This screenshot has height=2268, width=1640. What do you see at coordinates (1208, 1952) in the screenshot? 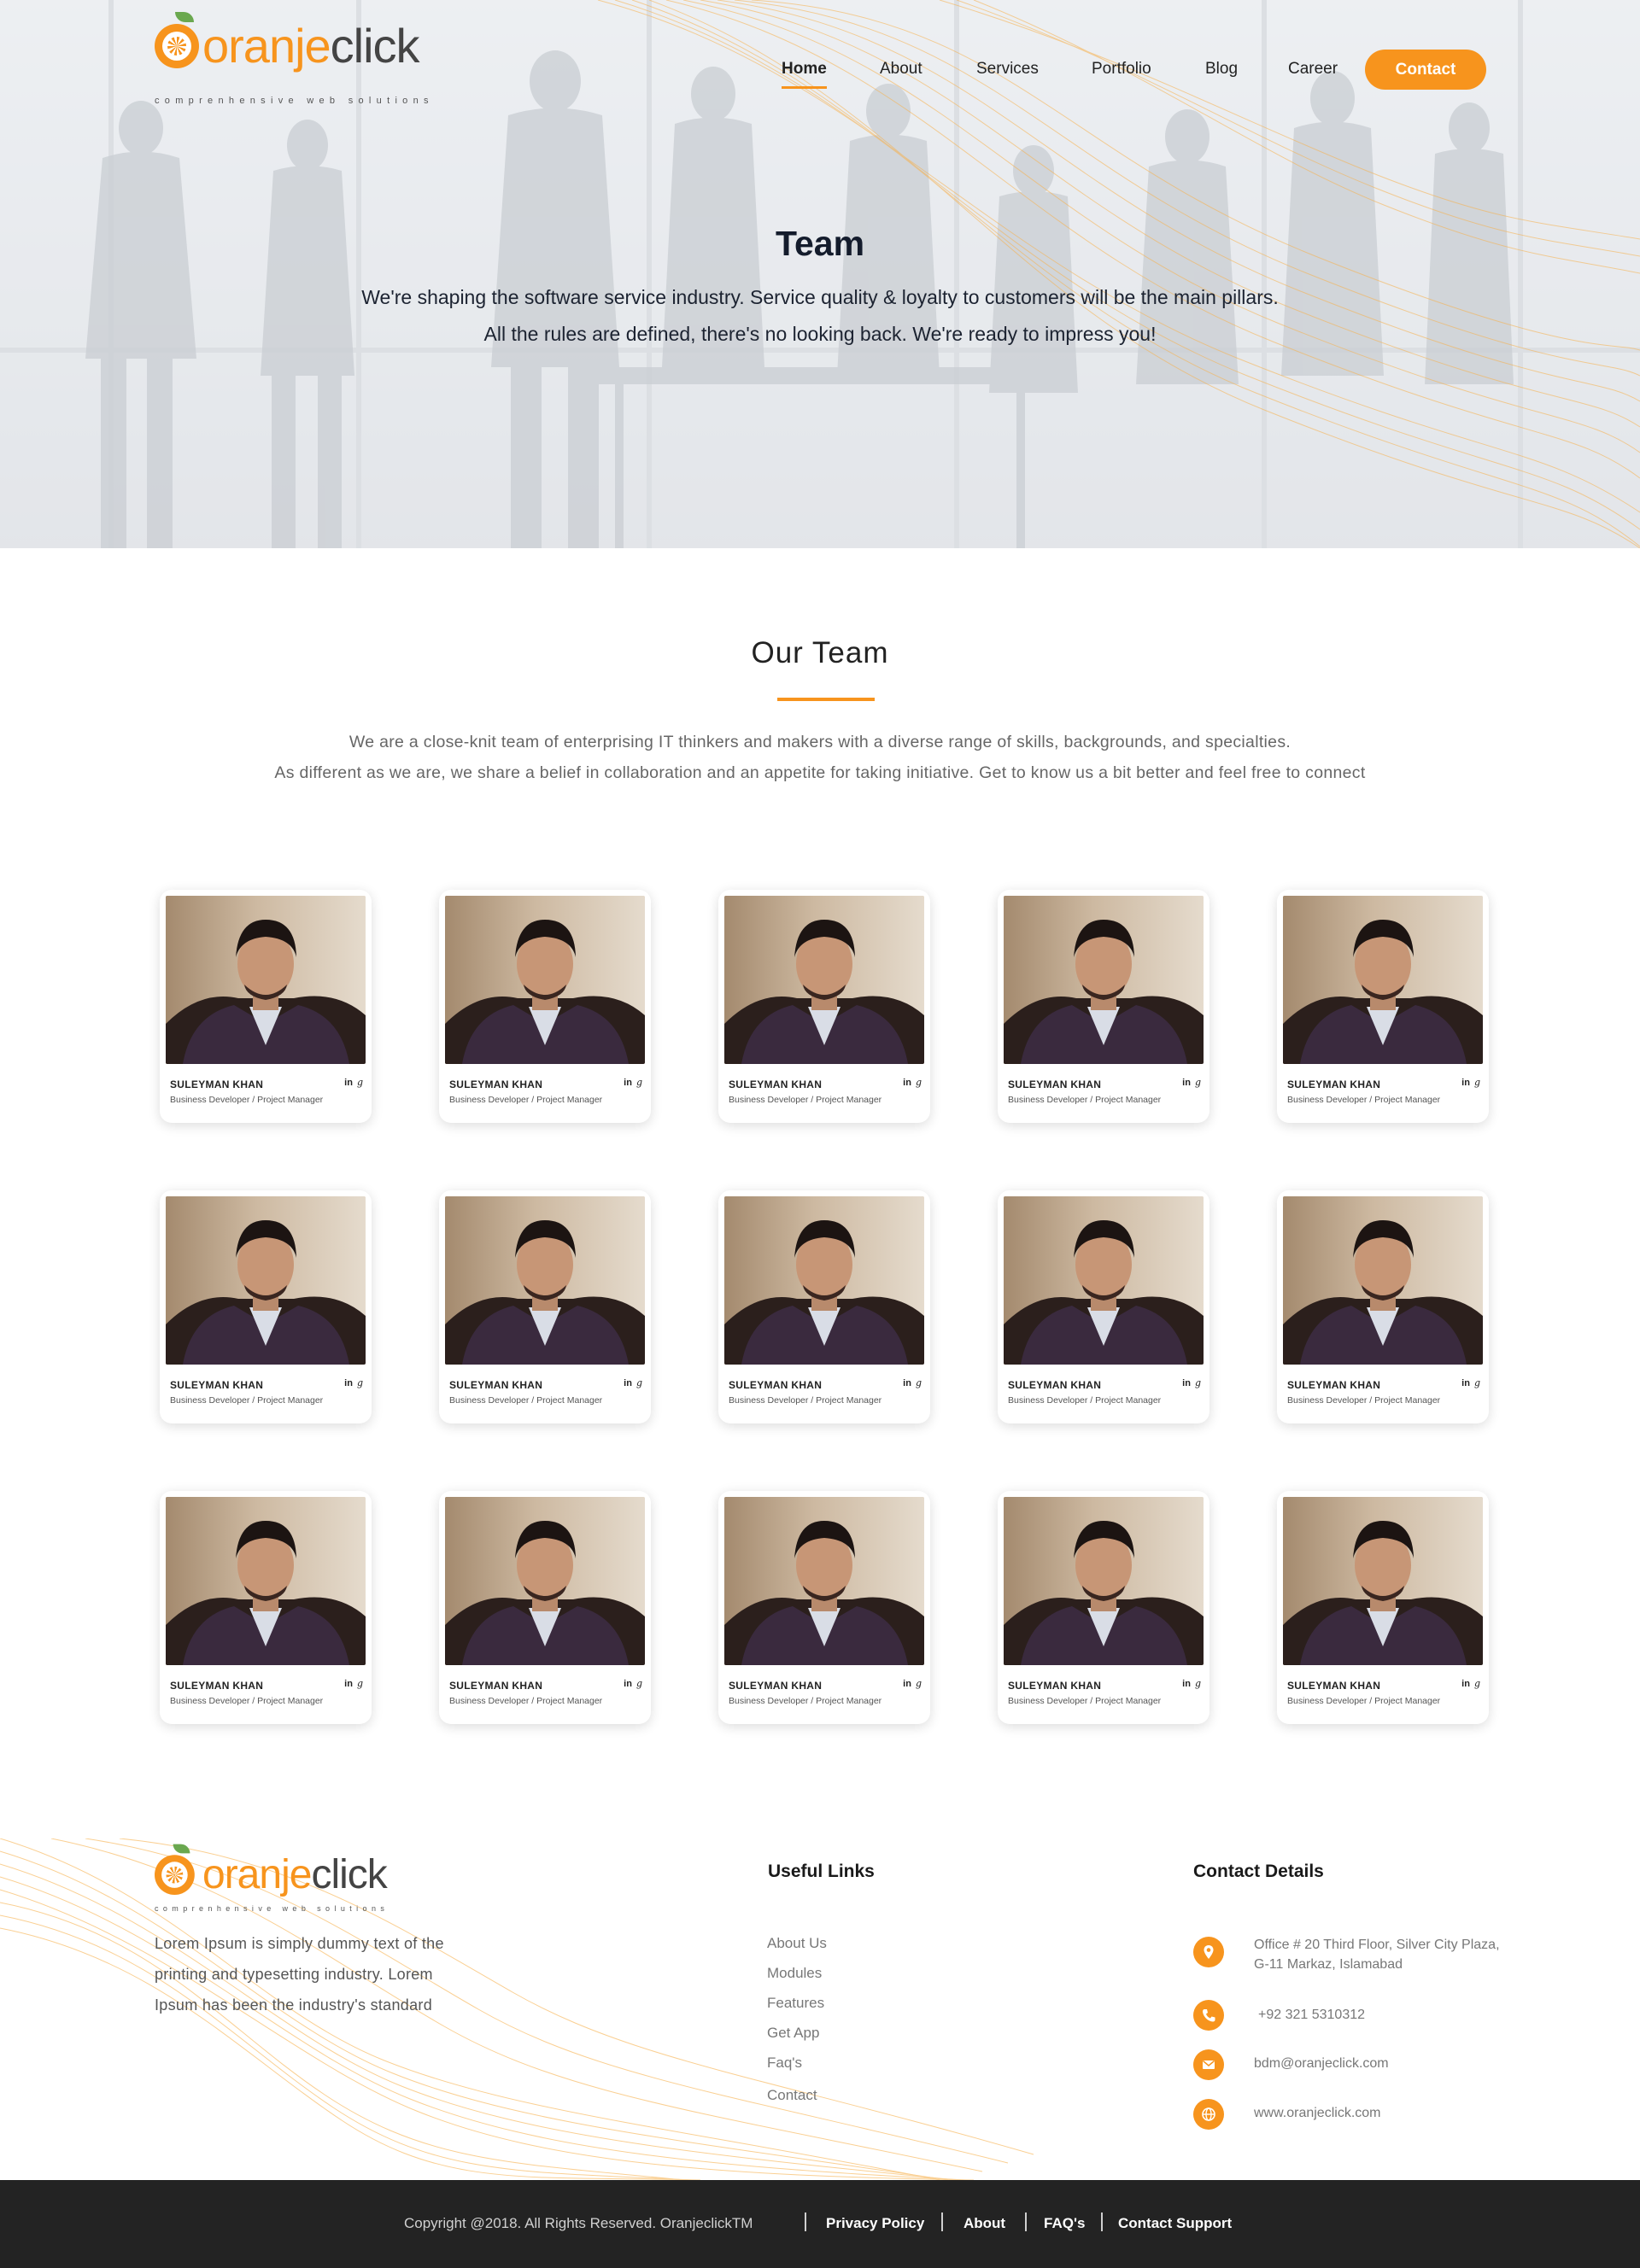
I see `location-icon` at bounding box center [1208, 1952].